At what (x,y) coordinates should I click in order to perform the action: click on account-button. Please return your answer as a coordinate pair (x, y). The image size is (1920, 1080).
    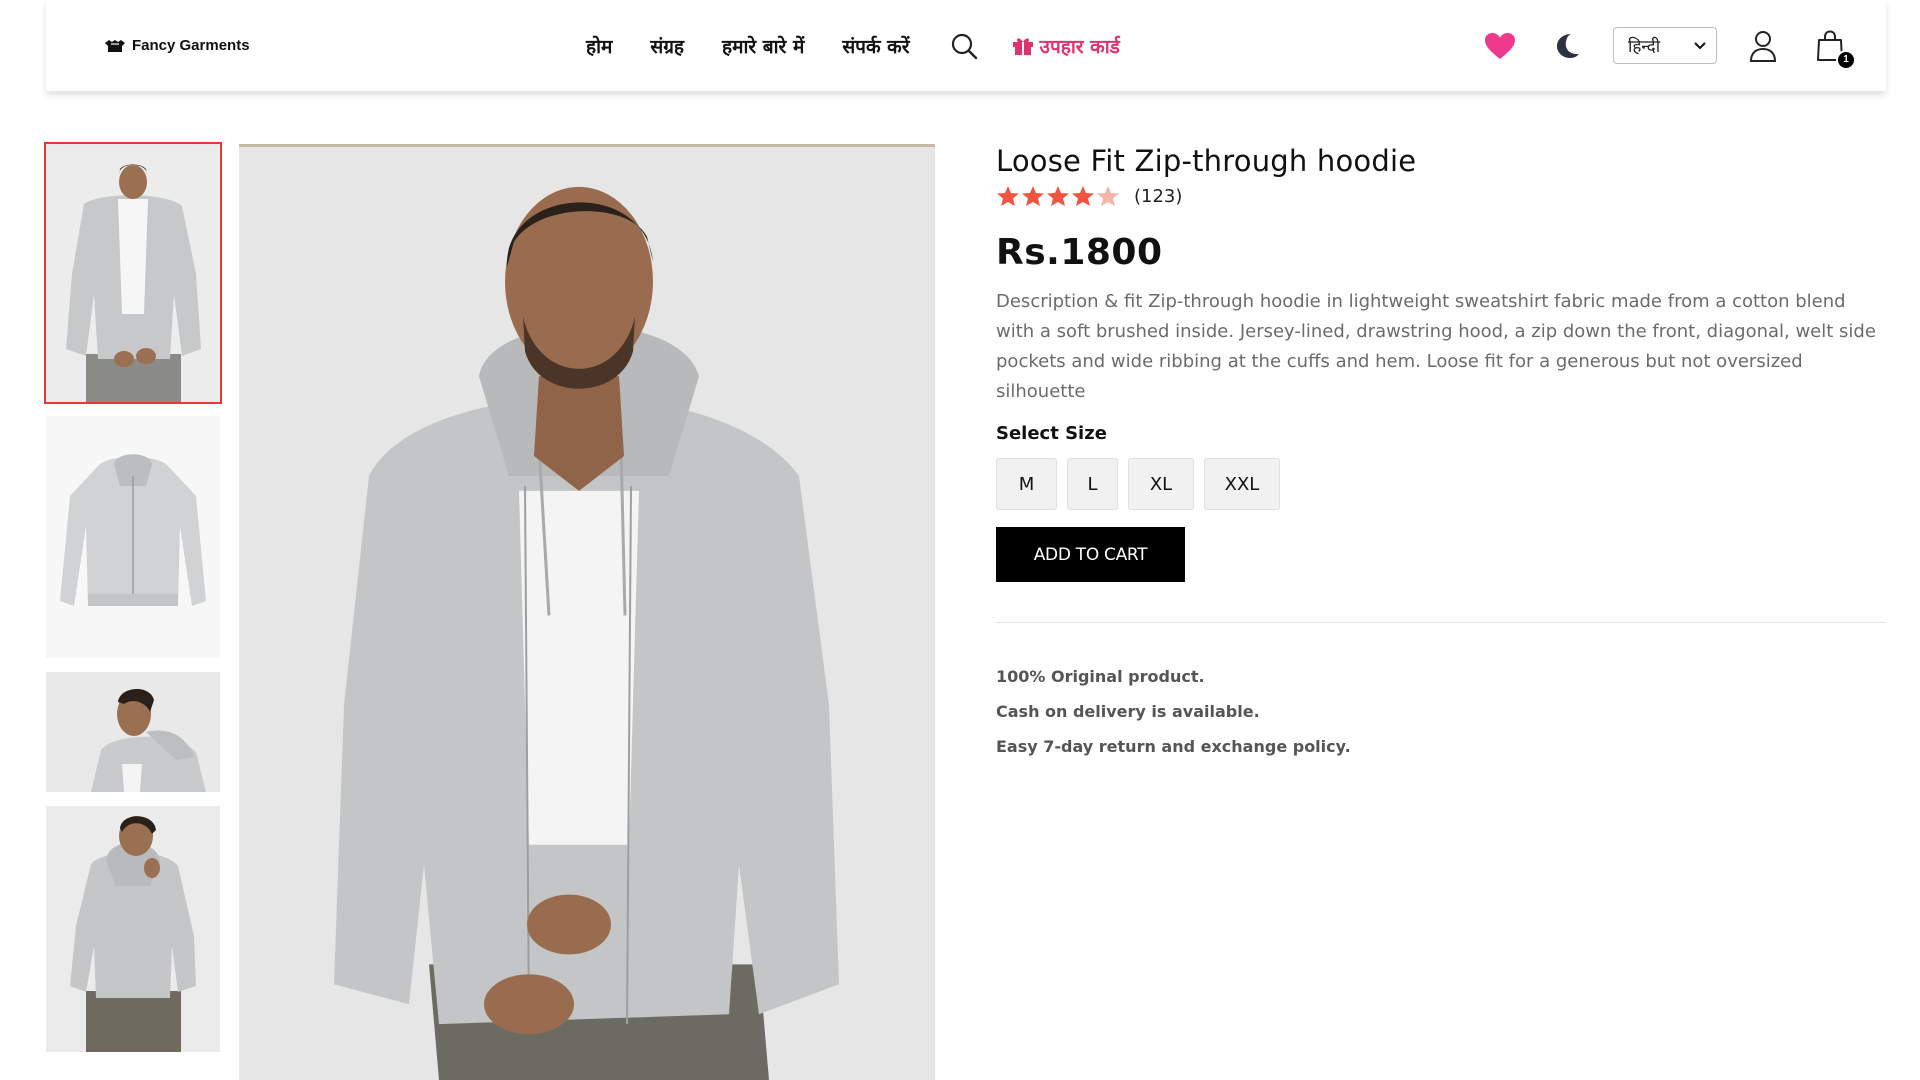
    Looking at the image, I should click on (1763, 46).